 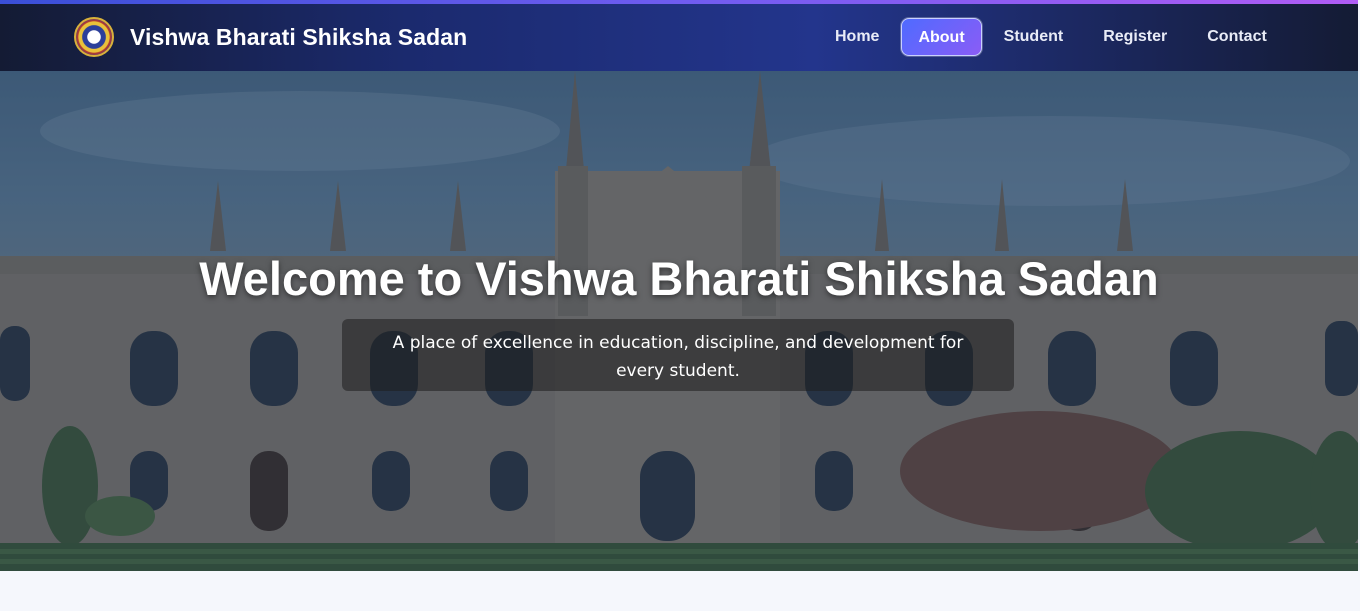 What do you see at coordinates (299, 36) in the screenshot?
I see `brand-name: Vishwa Bharati Shiksha Sadan` at bounding box center [299, 36].